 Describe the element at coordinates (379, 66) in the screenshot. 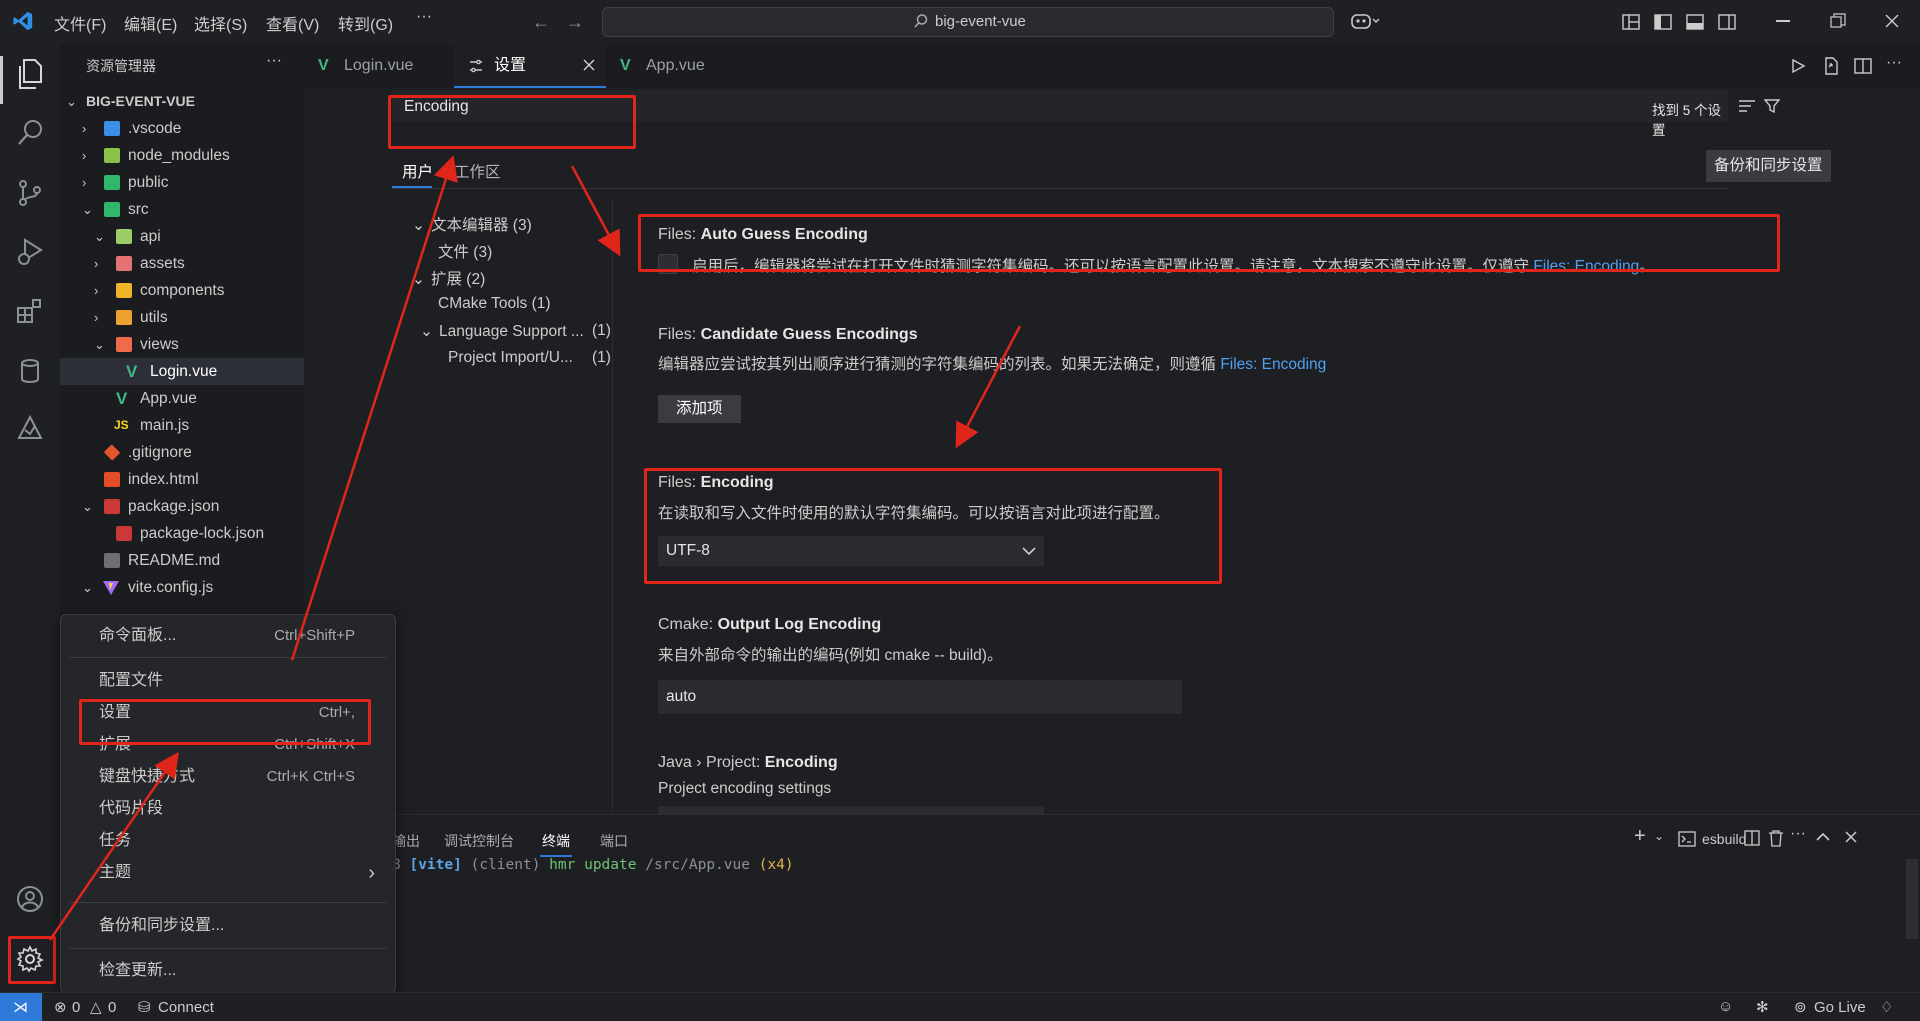

I see `tab-login-vue: V Login.vue` at that location.